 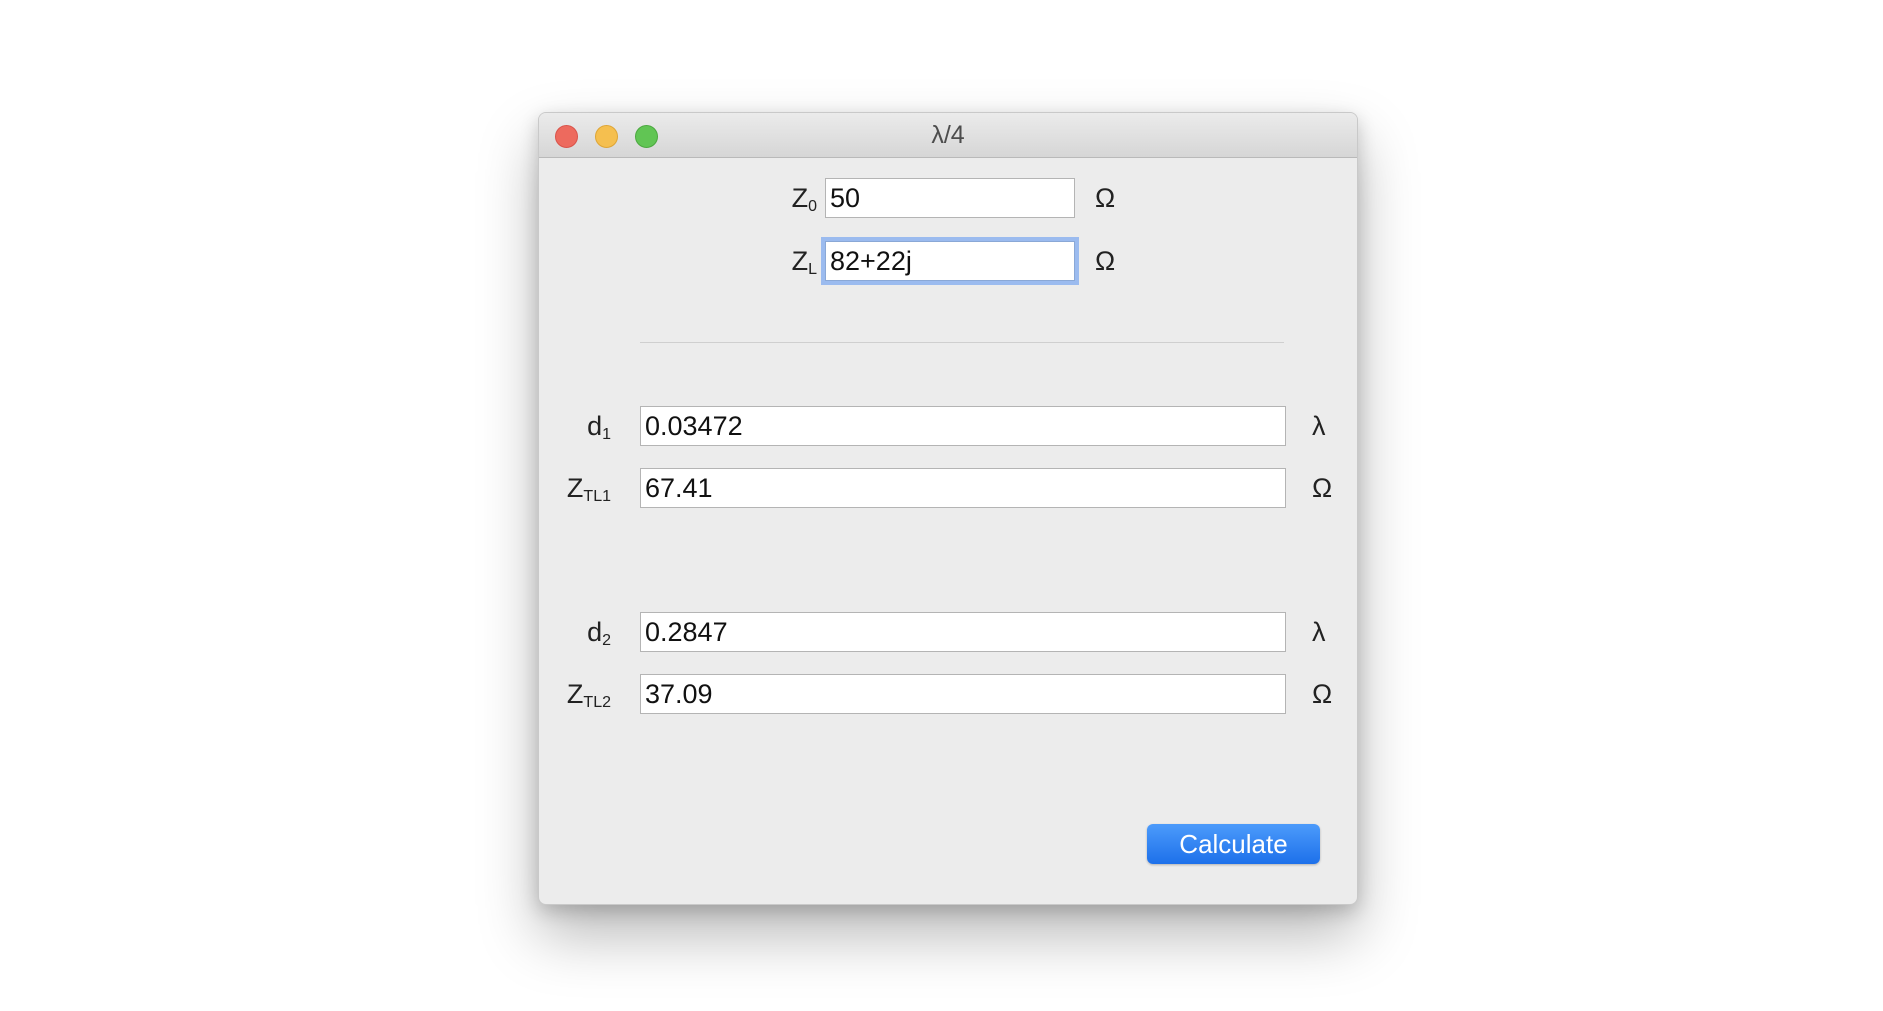 I want to click on zl-input, so click(x=950, y=261).